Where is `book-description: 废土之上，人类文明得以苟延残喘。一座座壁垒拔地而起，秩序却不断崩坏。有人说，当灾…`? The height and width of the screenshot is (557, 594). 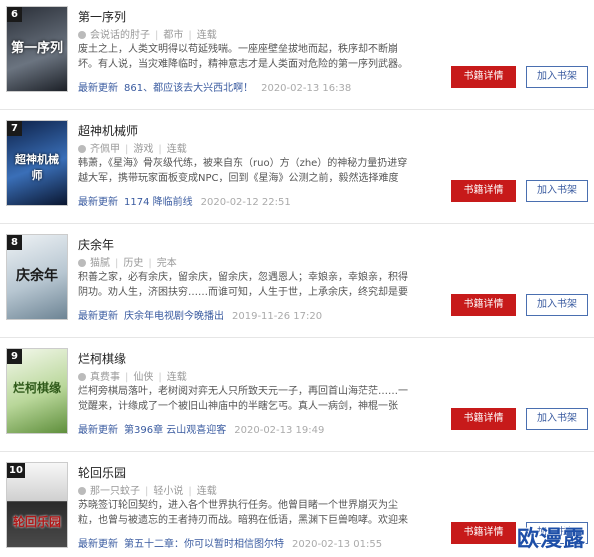 book-description: 废土之上，人类文明得以苟延残喘。一座座壁垒拔地而起，秩序却不断崩坏。有人说，当灾… is located at coordinates (243, 57).